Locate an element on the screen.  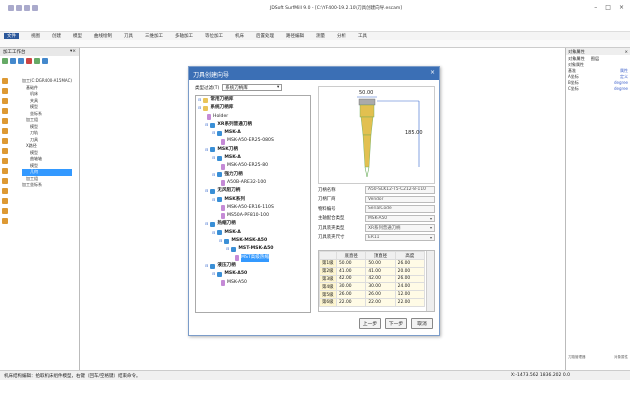
menu-item: 机床 is located at coordinates (239, 36).